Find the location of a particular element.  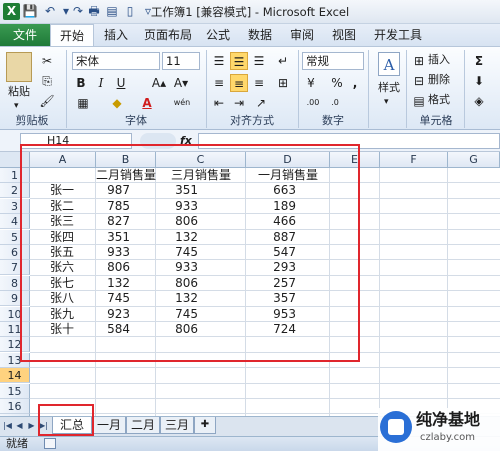

autosum-icon: Σ is located at coordinates (479, 61).